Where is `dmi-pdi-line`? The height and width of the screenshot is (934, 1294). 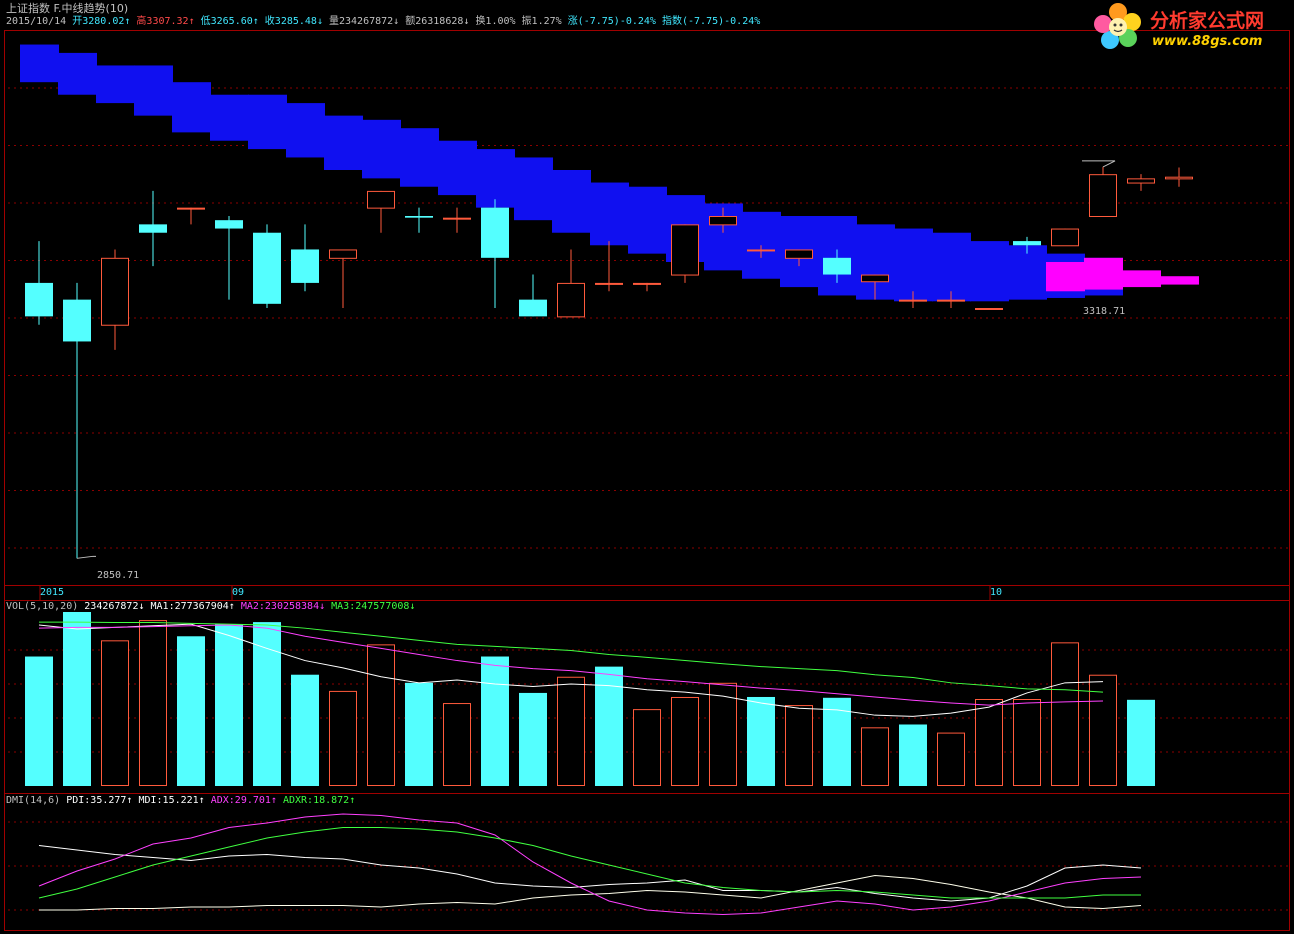
dmi-pdi-line is located at coordinates (590, 873).